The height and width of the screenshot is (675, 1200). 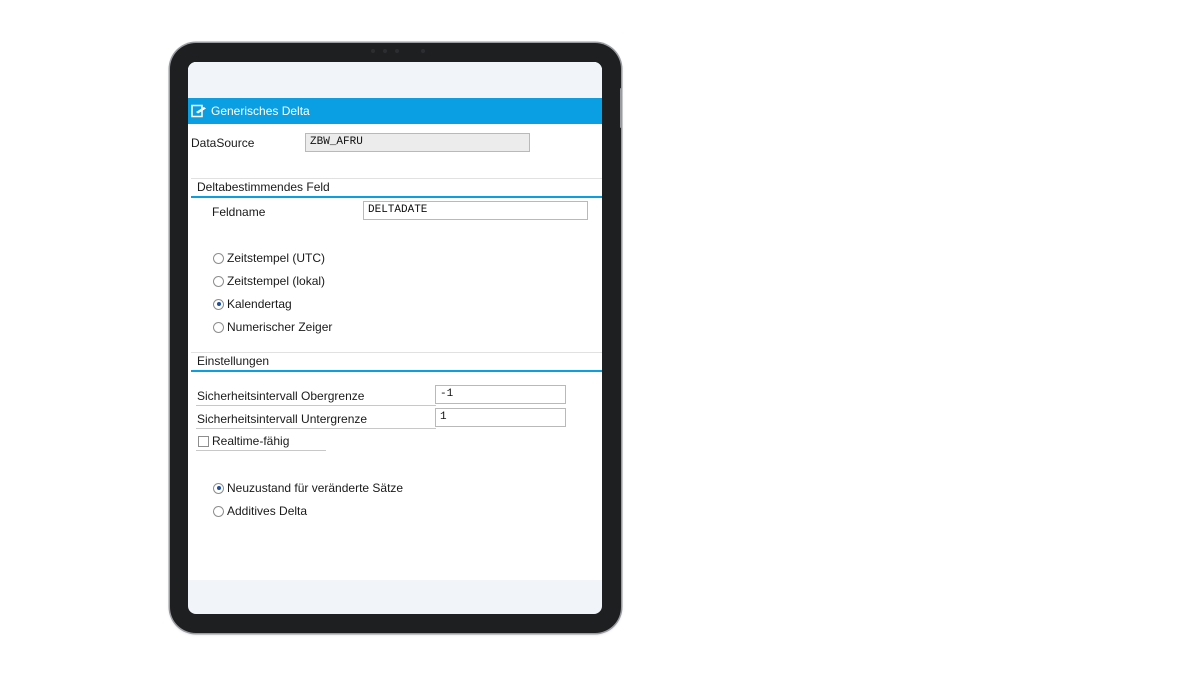 I want to click on radio-label: Kalendertag, so click(x=259, y=304).